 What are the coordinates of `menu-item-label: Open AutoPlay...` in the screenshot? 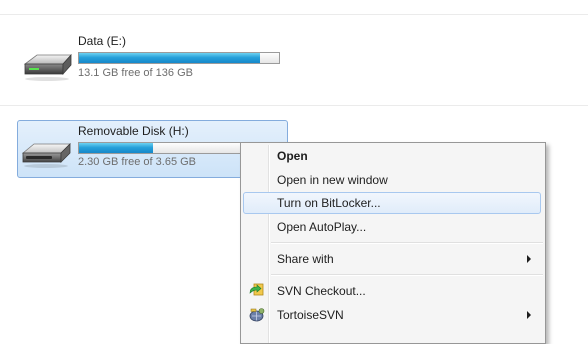 It's located at (322, 227).